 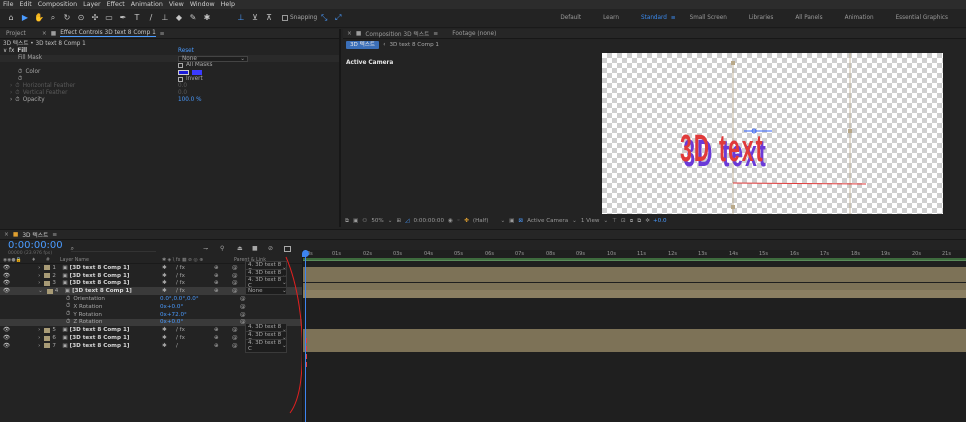 I want to click on camera-dropdown: Active Camera, so click(x=547, y=221).